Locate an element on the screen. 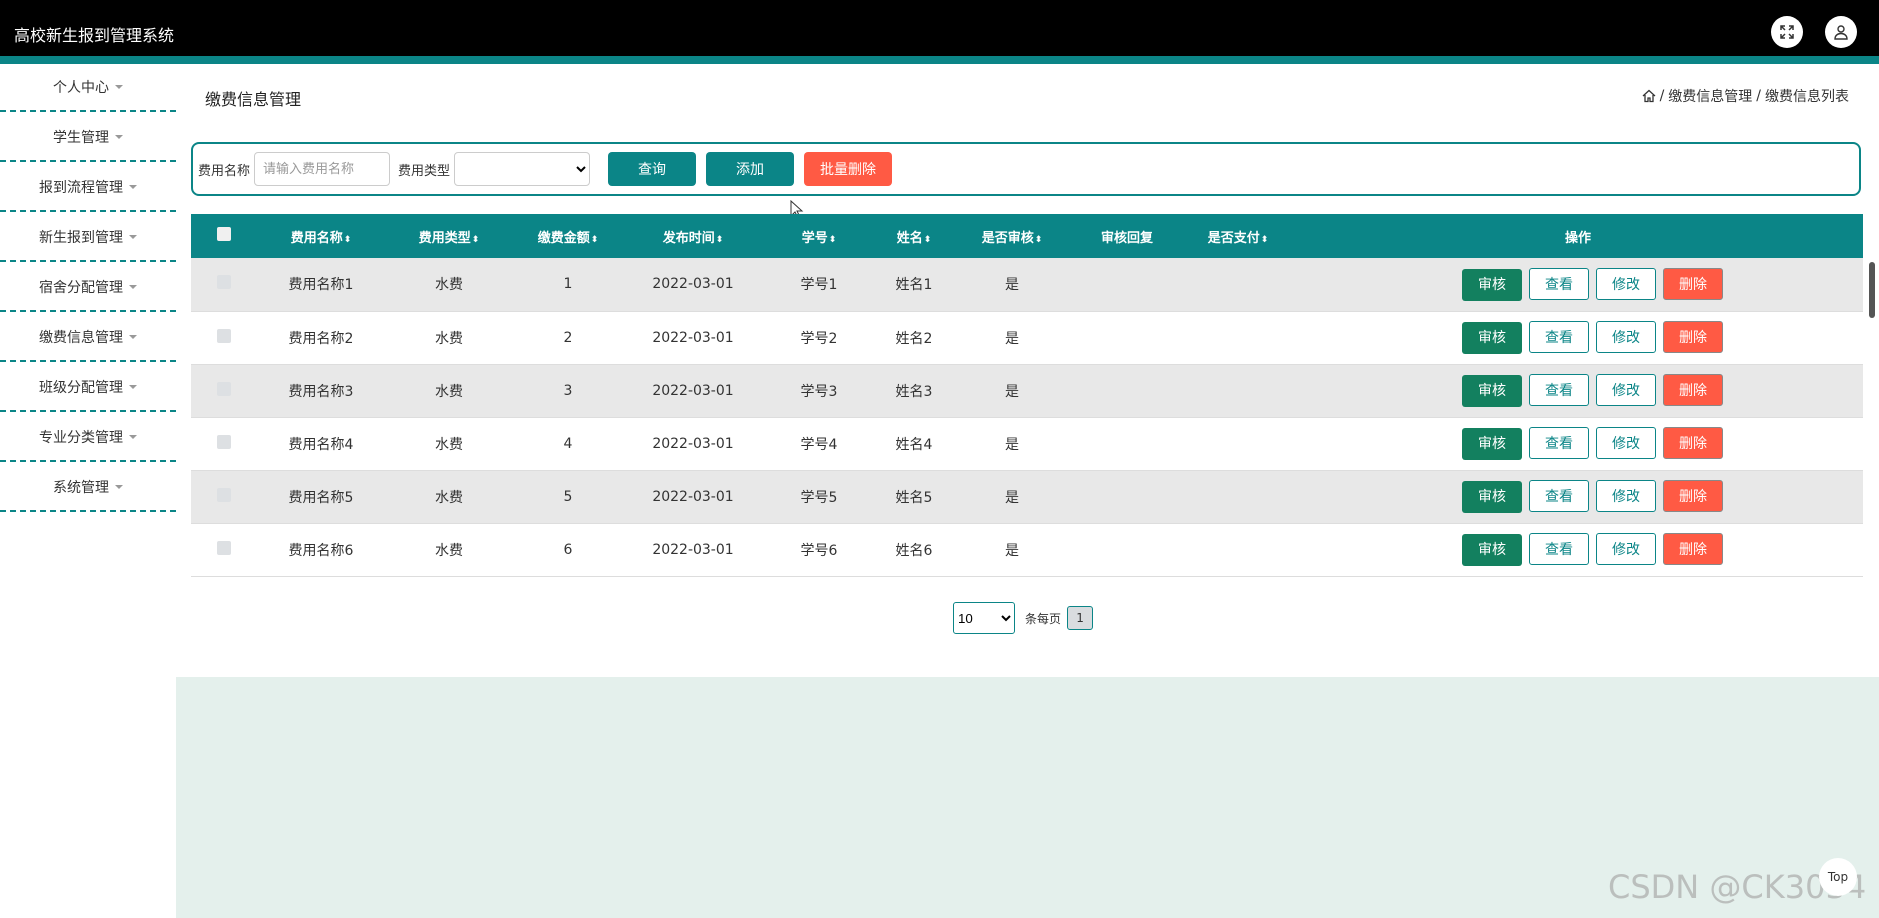 The image size is (1879, 918). home-icon is located at coordinates (1649, 96).